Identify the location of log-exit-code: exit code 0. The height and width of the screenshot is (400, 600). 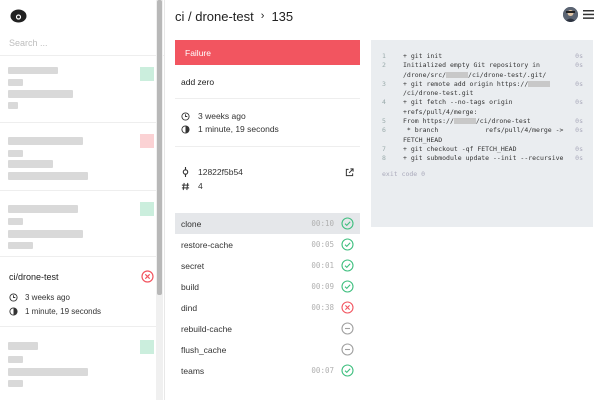
(404, 173).